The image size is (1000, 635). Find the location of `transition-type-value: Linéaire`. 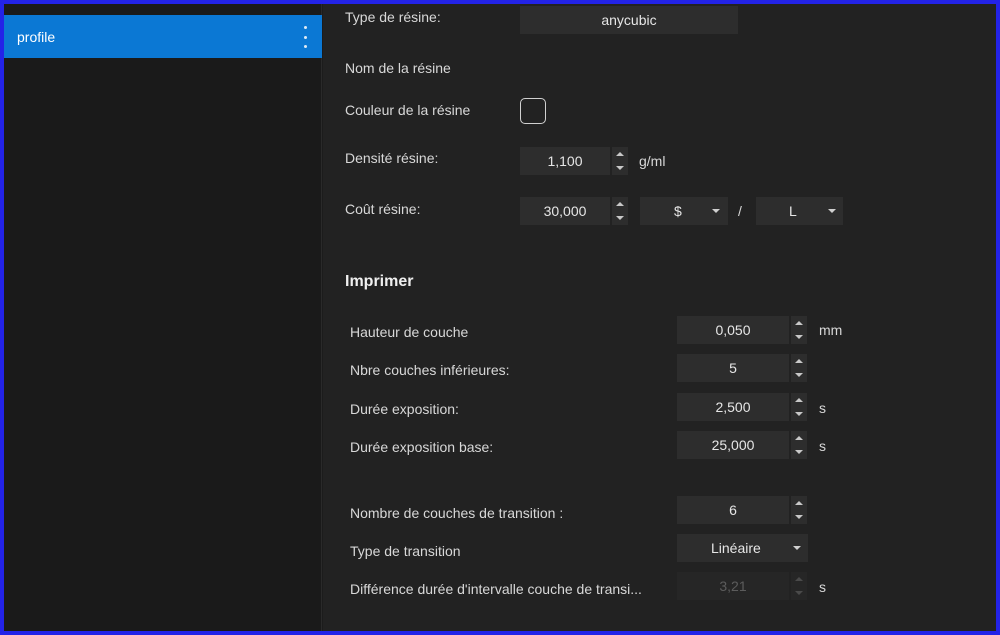

transition-type-value: Linéaire is located at coordinates (736, 548).